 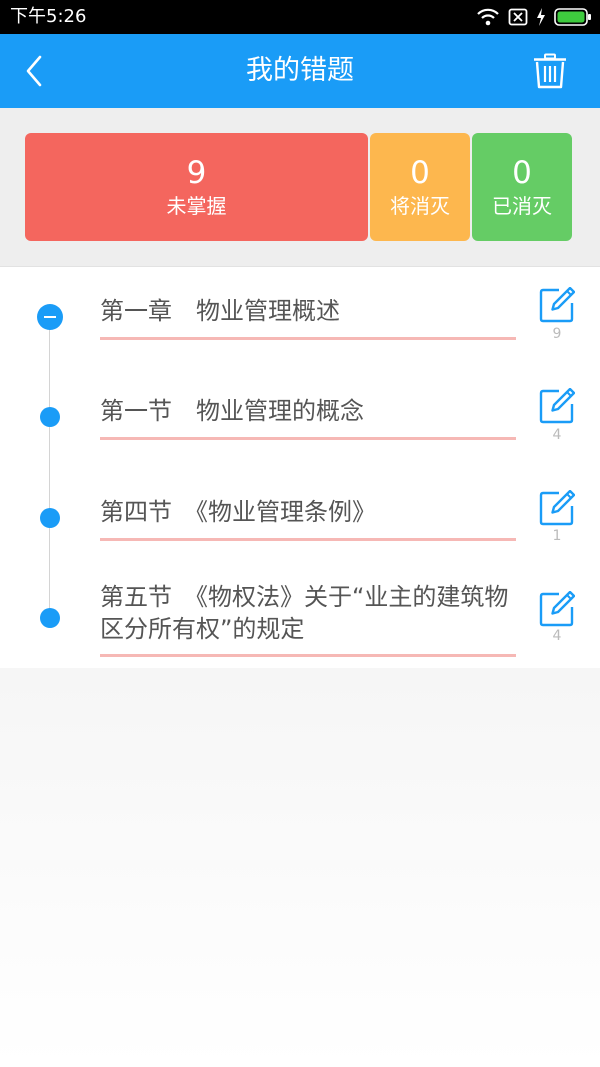 What do you see at coordinates (518, 17) in the screenshot?
I see `sim-disabled-icon` at bounding box center [518, 17].